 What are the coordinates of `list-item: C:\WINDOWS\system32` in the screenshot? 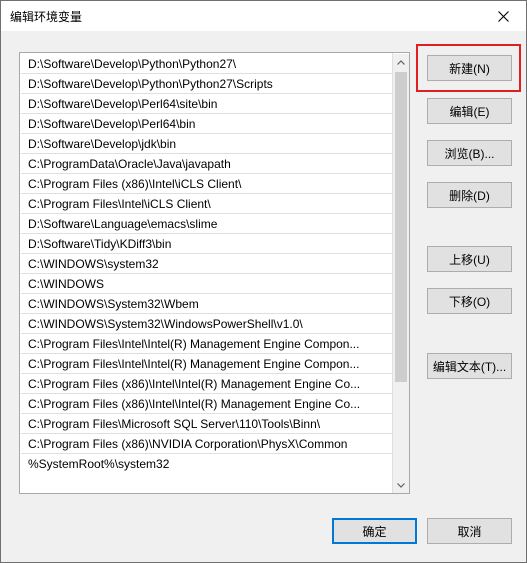 It's located at (206, 264).